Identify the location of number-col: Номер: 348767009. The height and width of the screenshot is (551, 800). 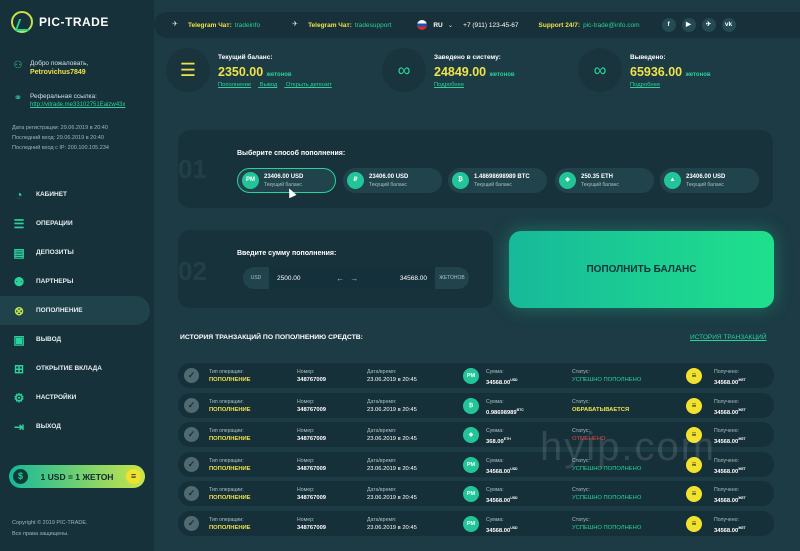
(311, 494).